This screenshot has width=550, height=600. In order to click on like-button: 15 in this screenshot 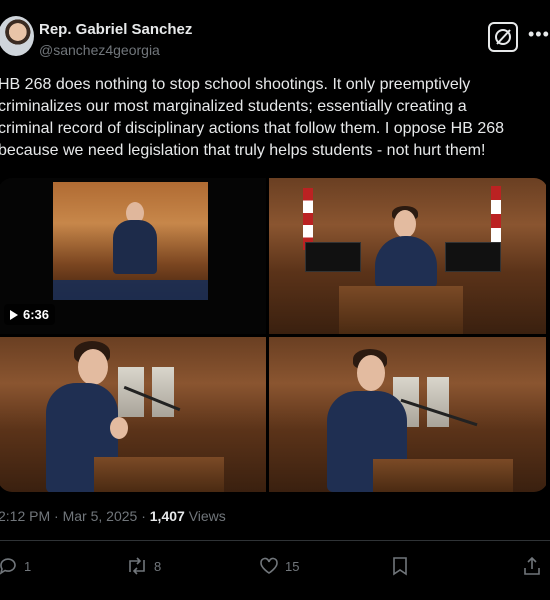, I will do `click(279, 566)`.